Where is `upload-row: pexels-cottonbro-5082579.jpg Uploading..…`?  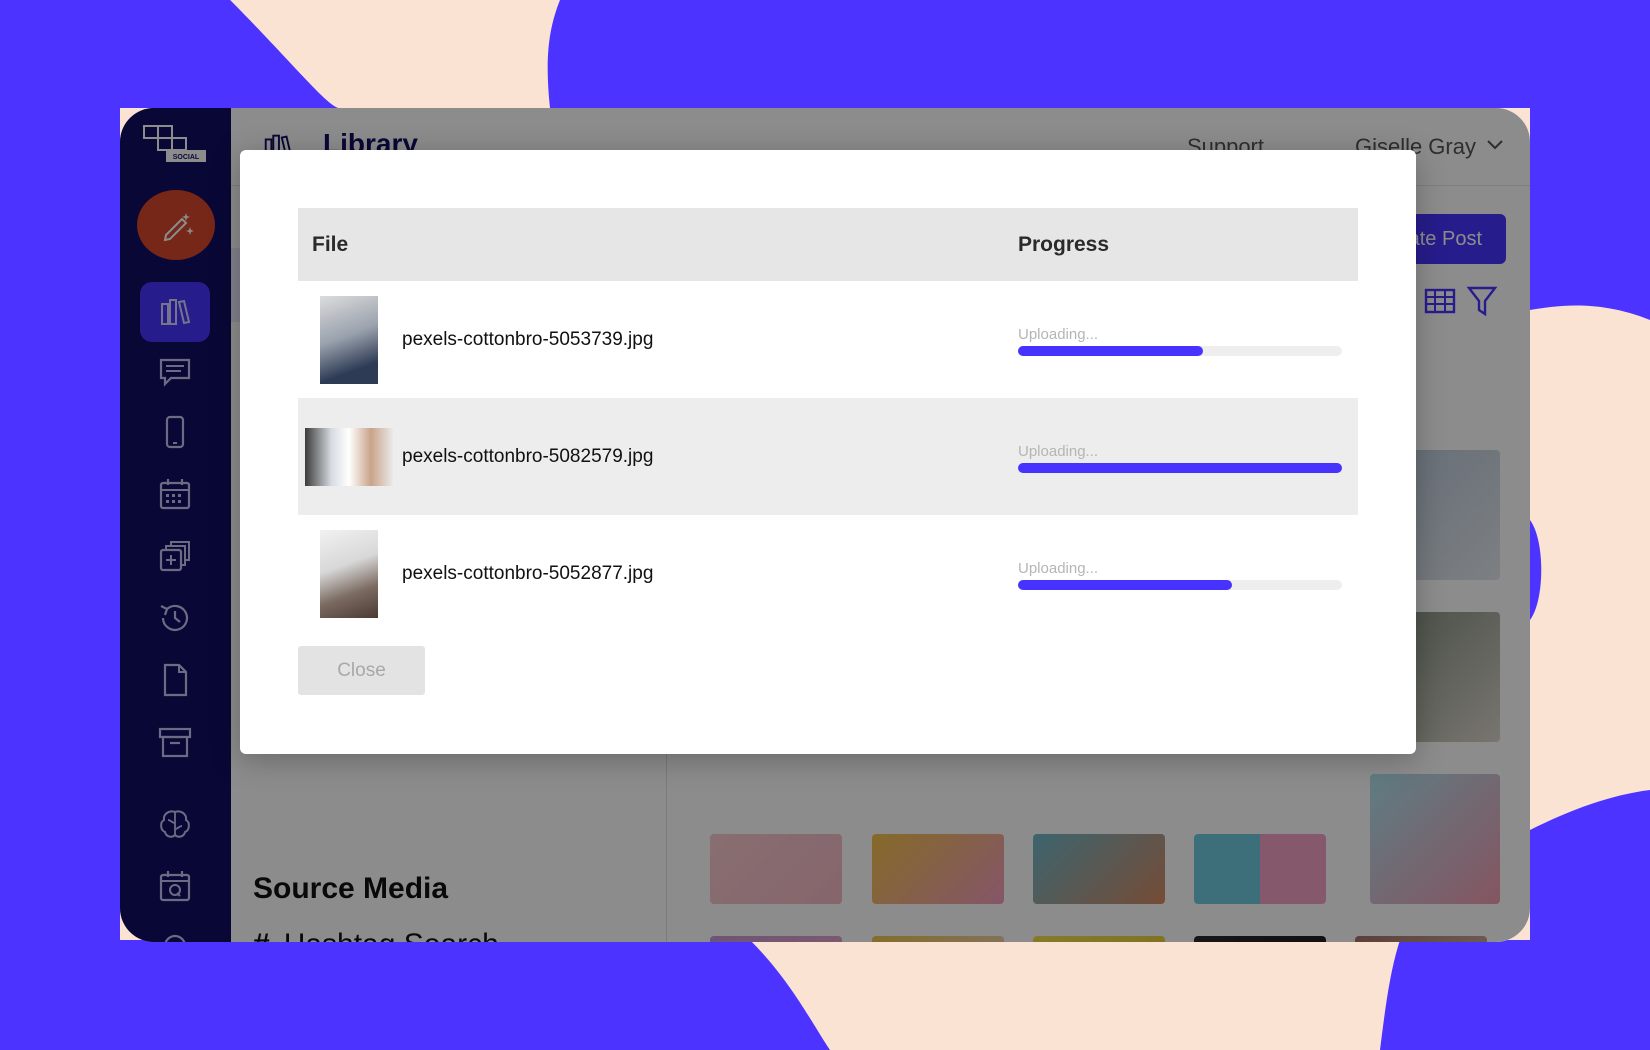 upload-row: pexels-cottonbro-5082579.jpg Uploading..… is located at coordinates (828, 456).